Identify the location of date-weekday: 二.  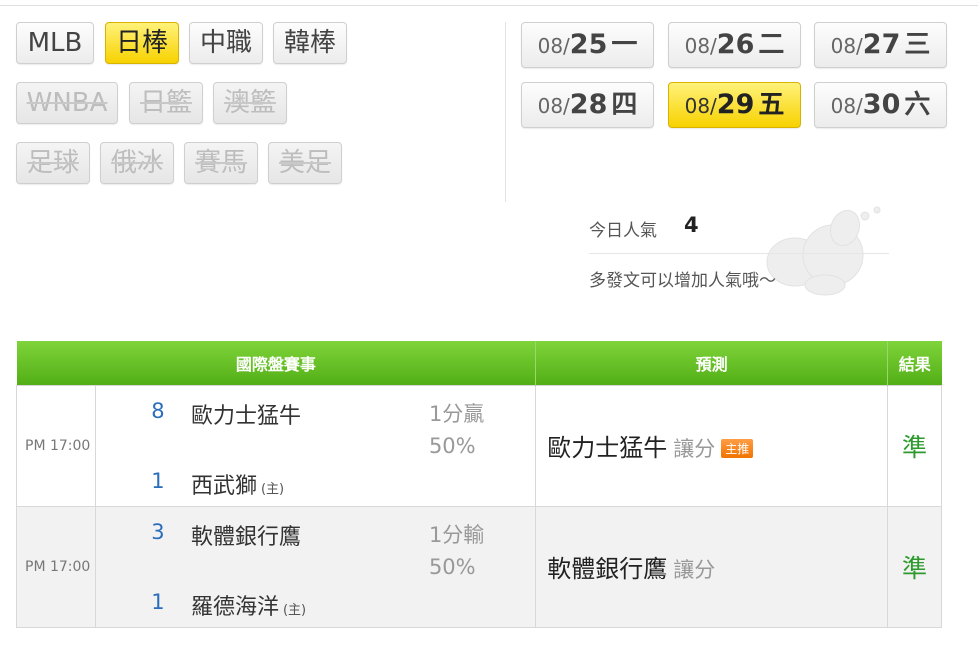
(771, 45).